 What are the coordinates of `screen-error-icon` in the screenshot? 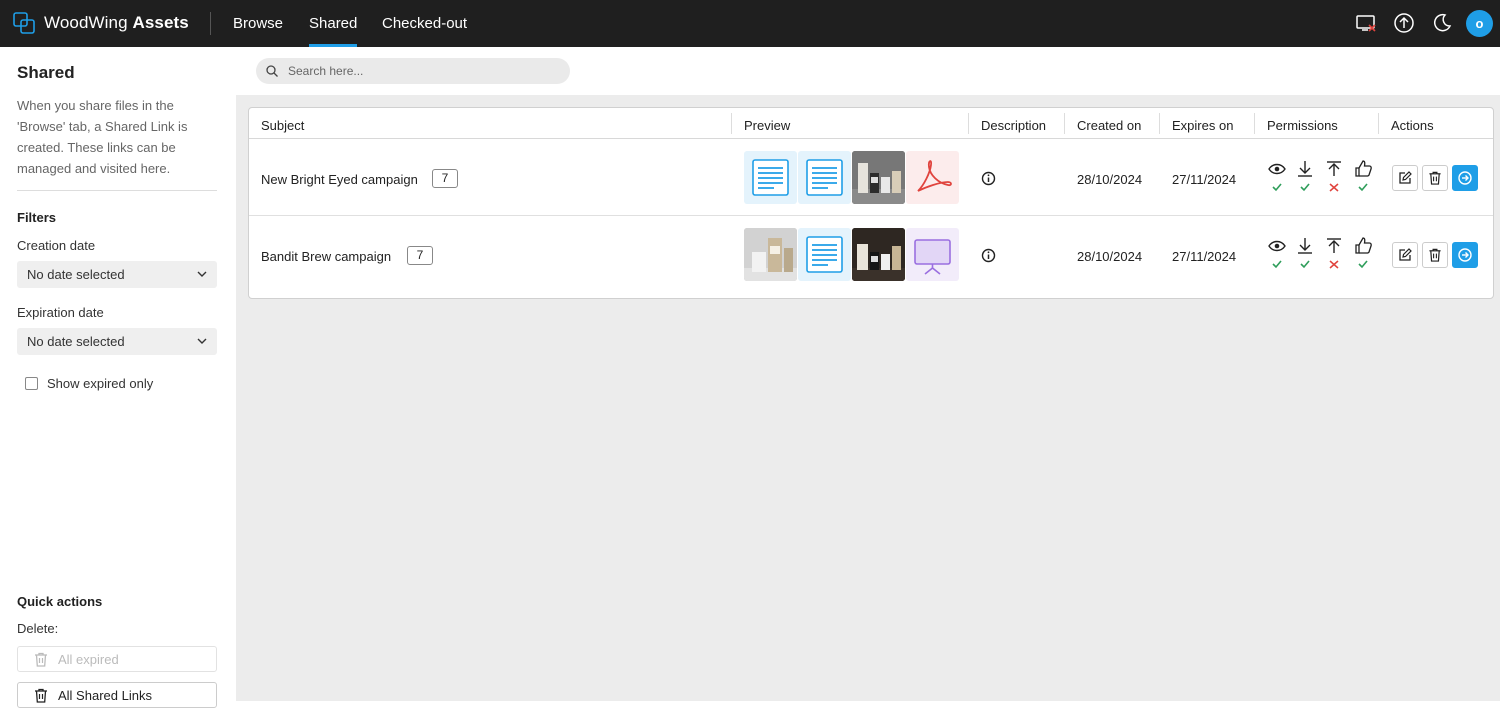 It's located at (1366, 23).